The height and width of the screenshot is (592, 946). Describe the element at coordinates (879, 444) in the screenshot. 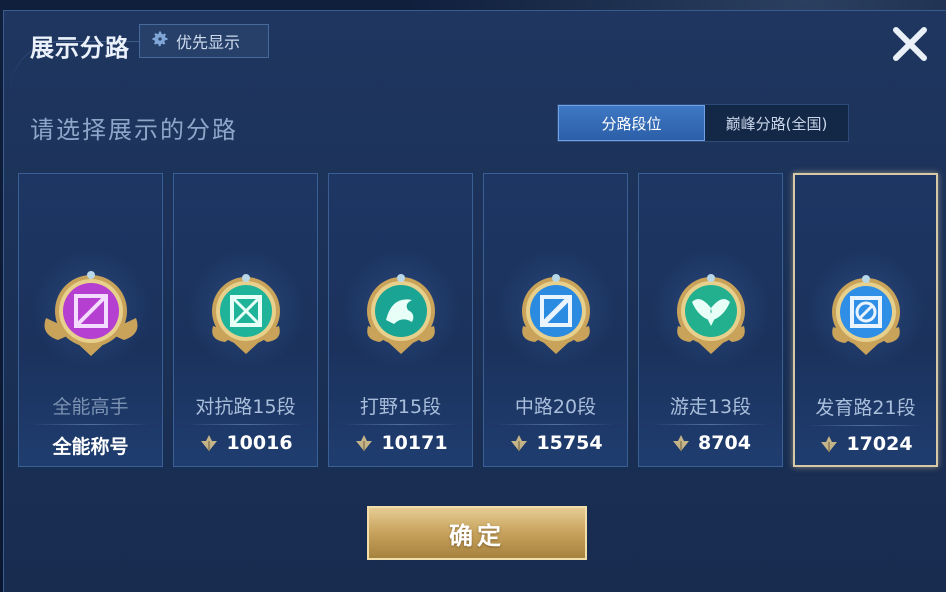

I see `score-value: 17024` at that location.